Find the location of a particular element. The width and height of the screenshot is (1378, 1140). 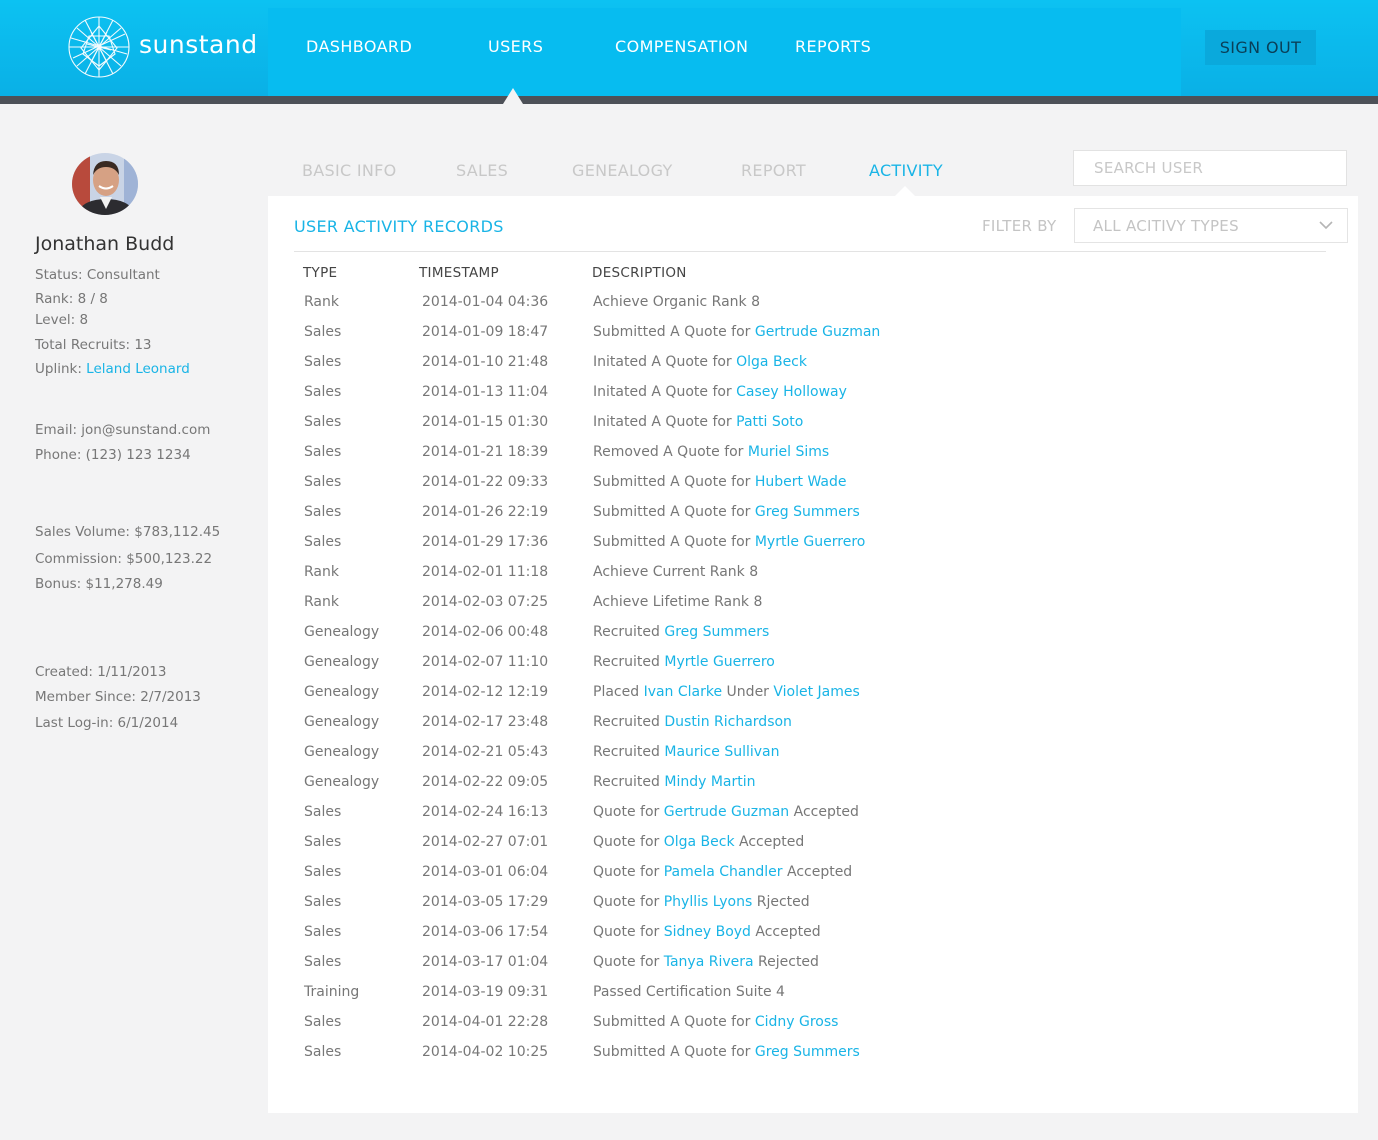

search-user-input is located at coordinates (1210, 168).